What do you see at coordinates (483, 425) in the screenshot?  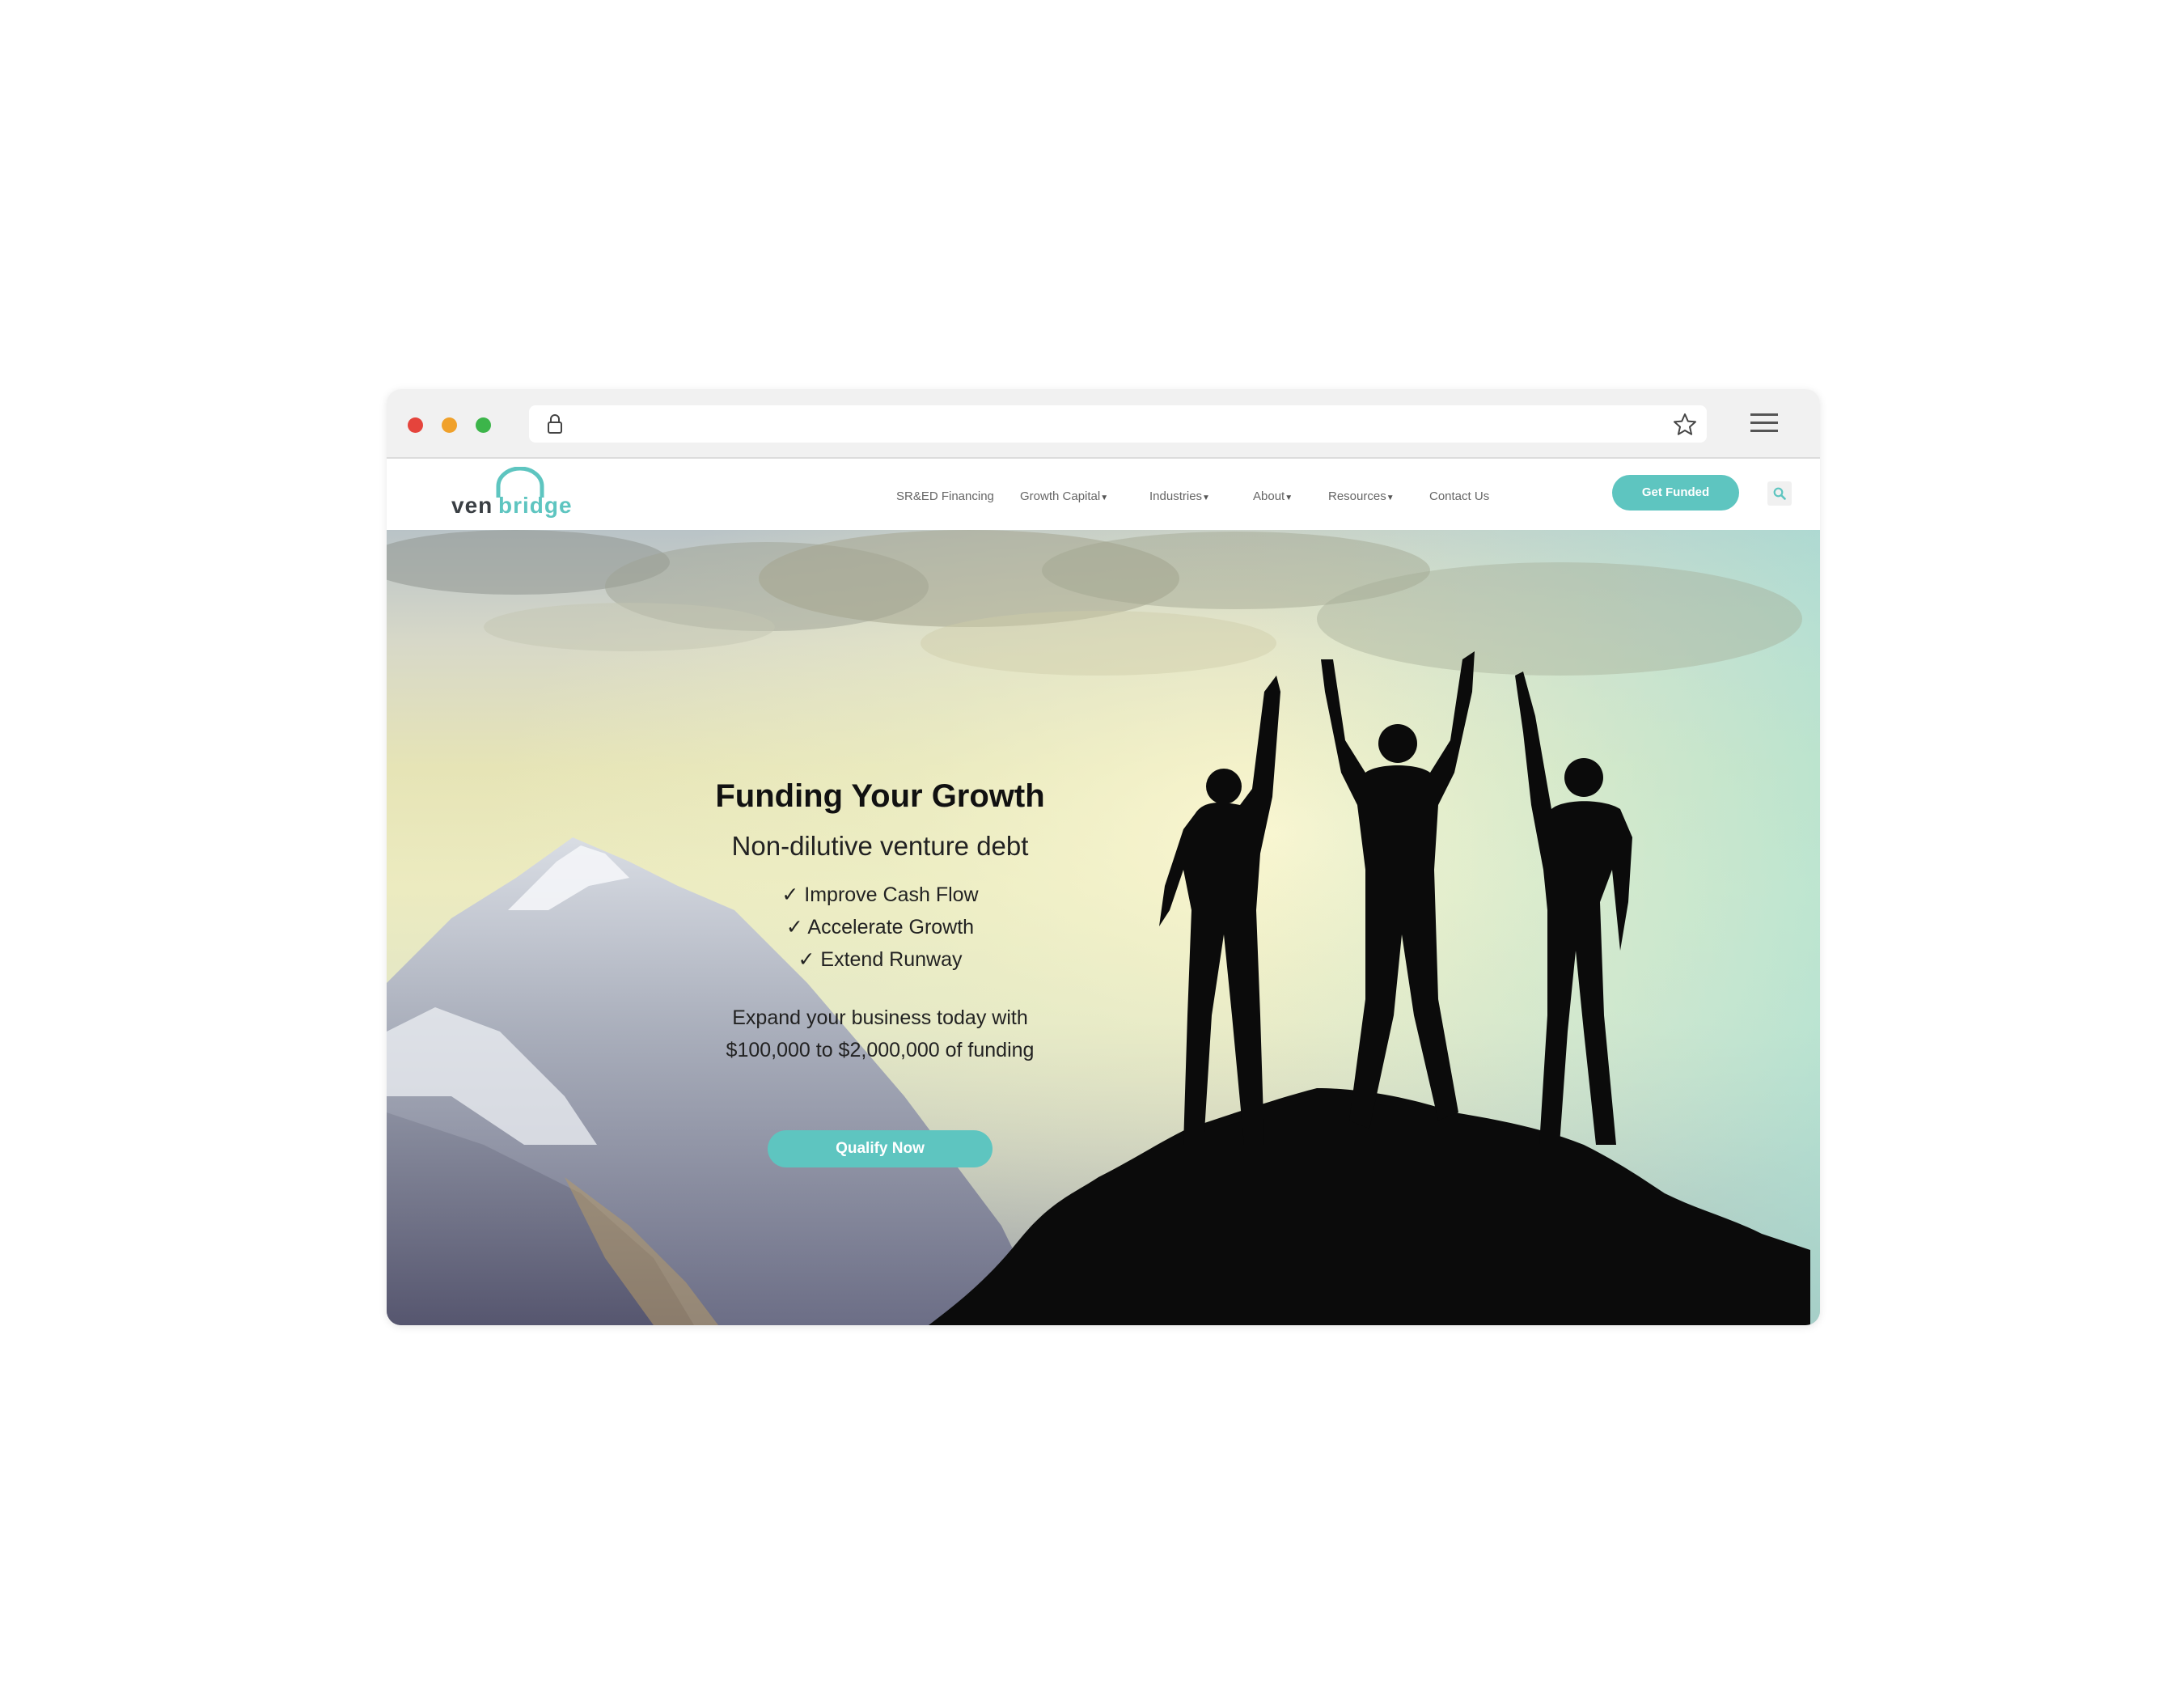 I see `maximize-window-button` at bounding box center [483, 425].